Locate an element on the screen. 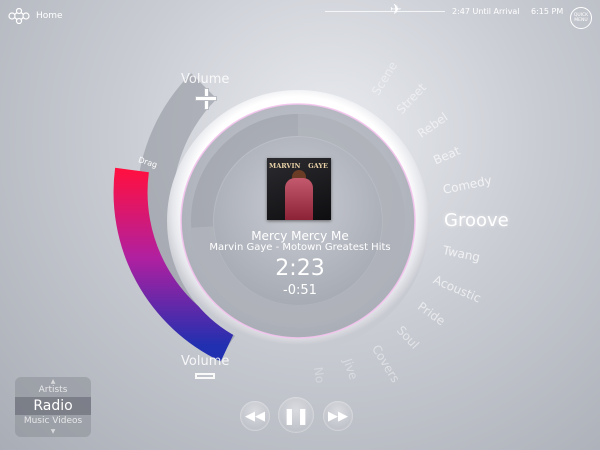 This screenshot has height=450, width=600. album-title-left: MARVIN is located at coordinates (285, 166).